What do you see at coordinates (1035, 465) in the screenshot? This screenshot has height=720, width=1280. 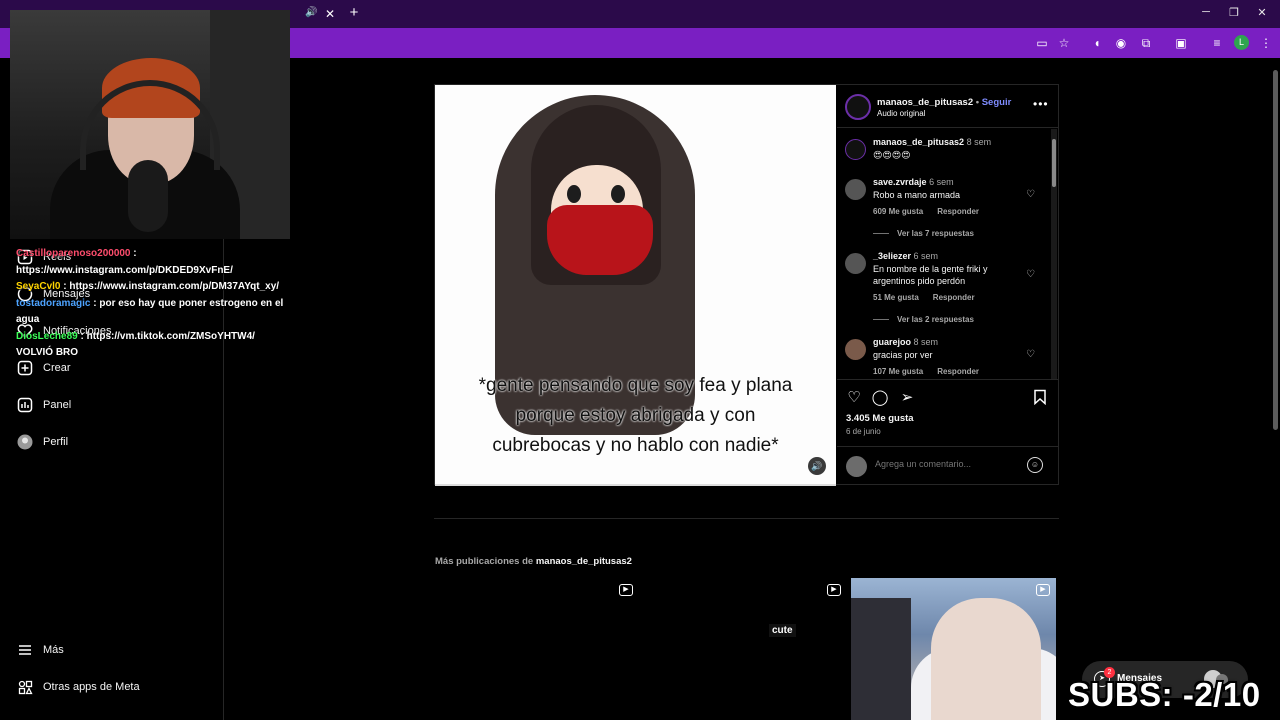 I see `emoji-icon: ☺` at bounding box center [1035, 465].